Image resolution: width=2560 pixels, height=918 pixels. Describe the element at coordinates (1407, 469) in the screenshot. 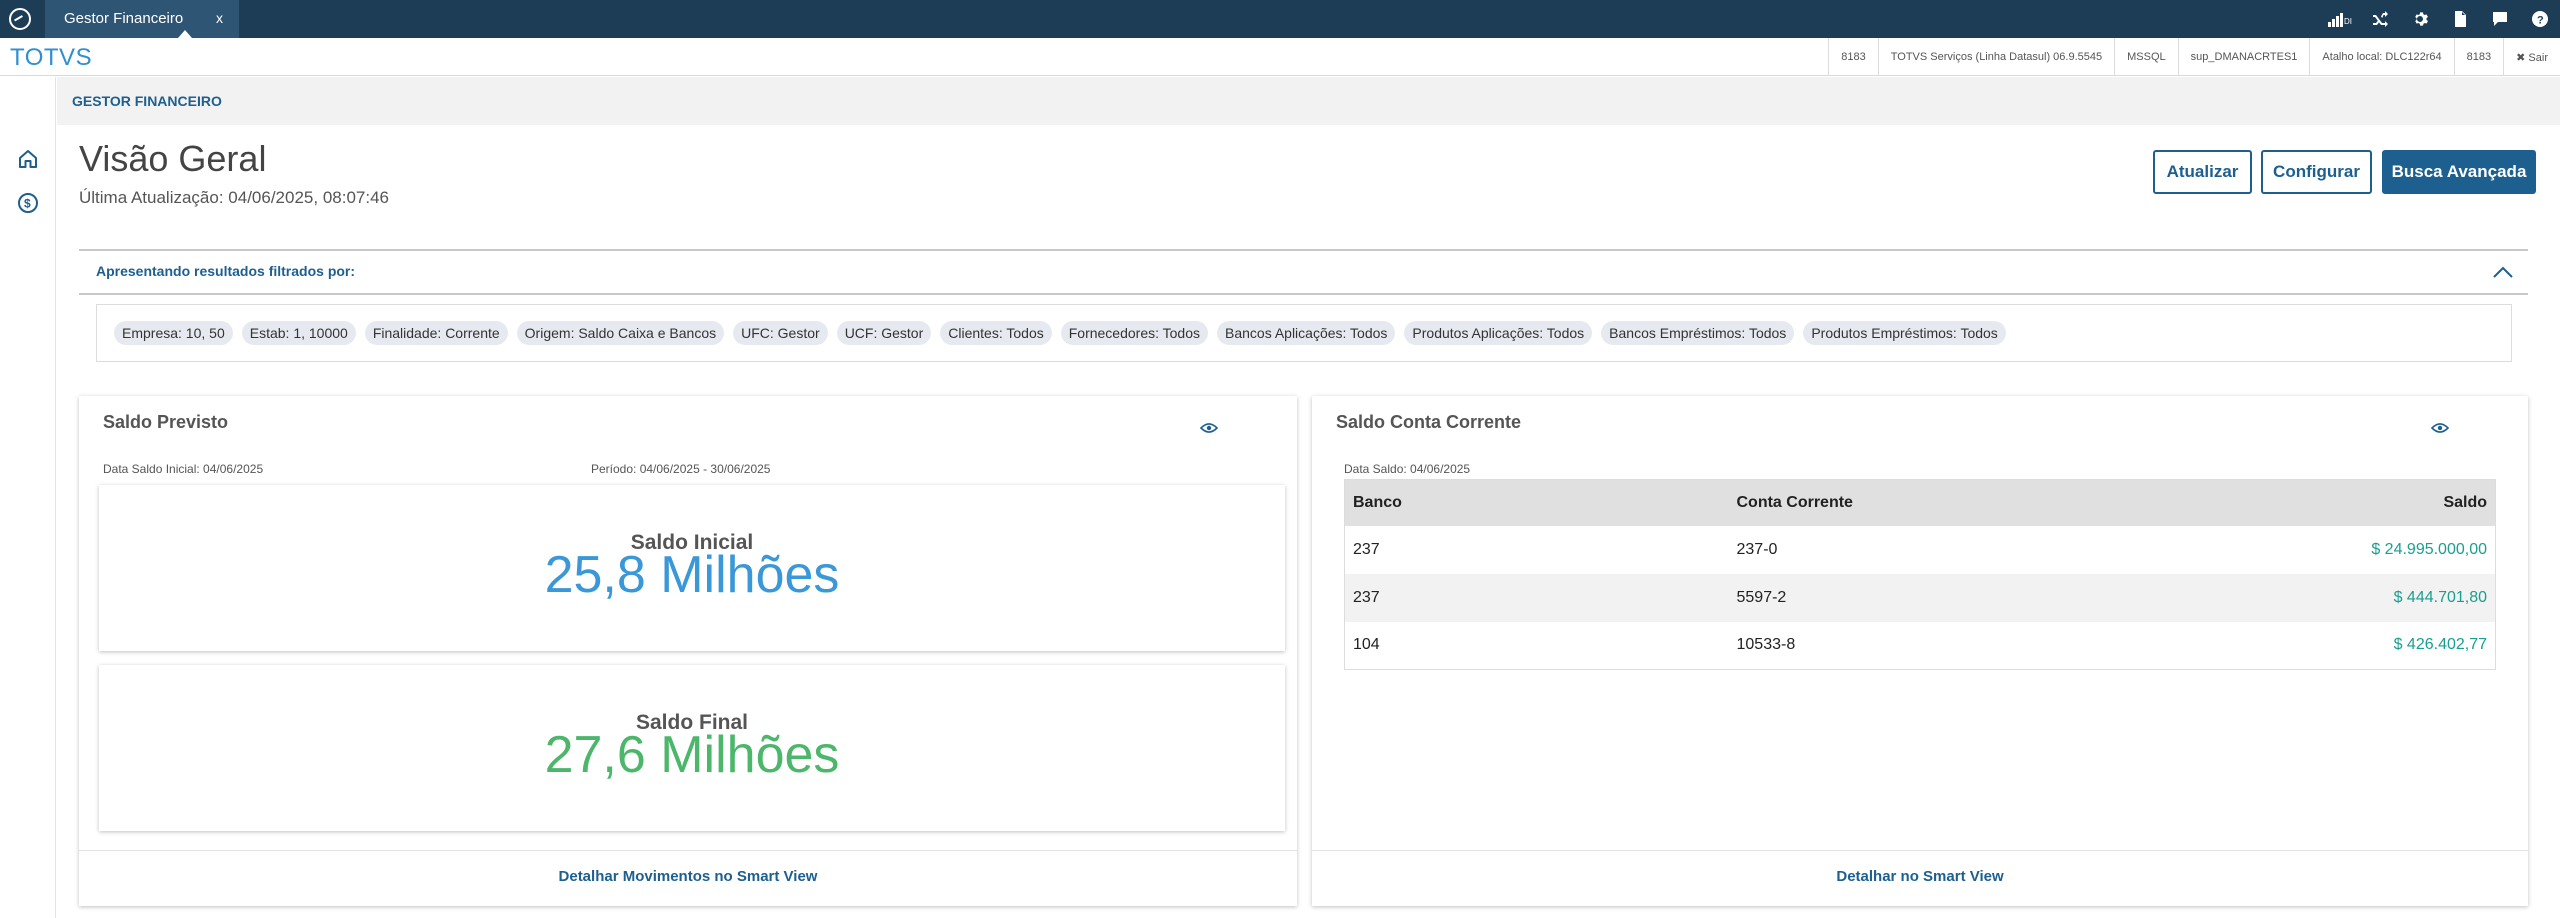

I see `balance-date: Data Saldo: 04/06/2025` at that location.